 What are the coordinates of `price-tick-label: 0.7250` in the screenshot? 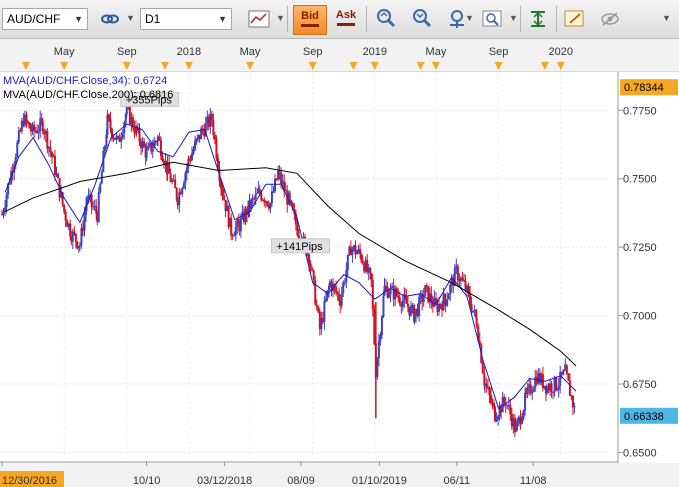 It's located at (640, 248).